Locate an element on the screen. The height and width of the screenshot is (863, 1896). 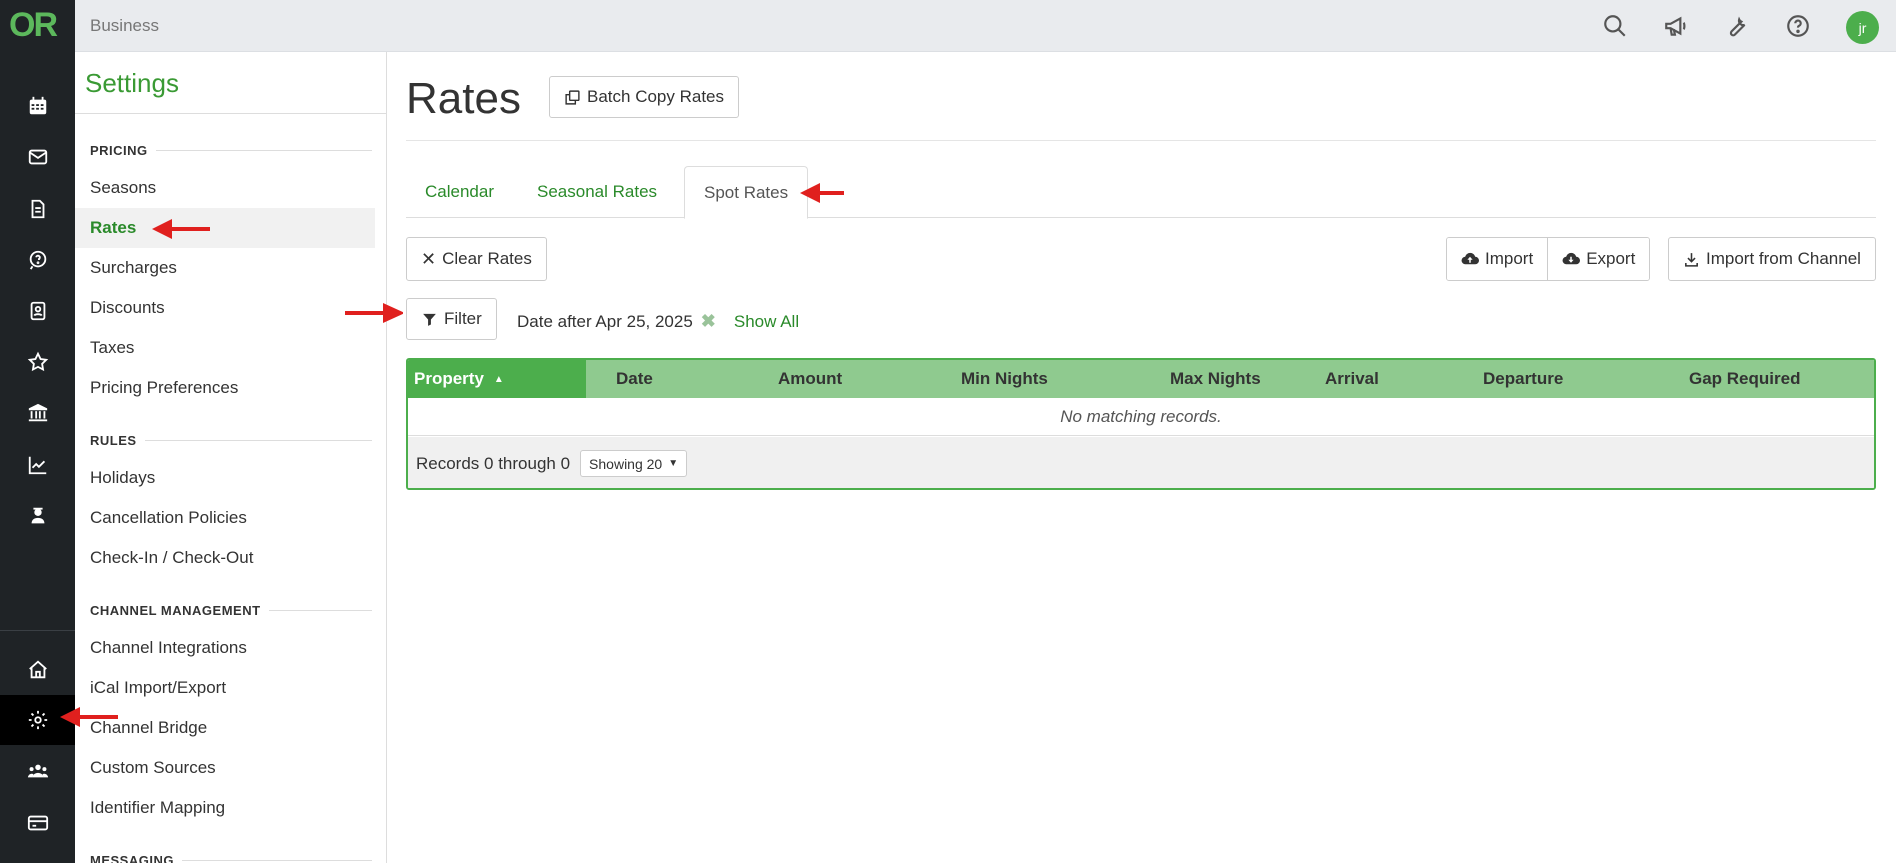
left-rail: OR is located at coordinates (37, 431).